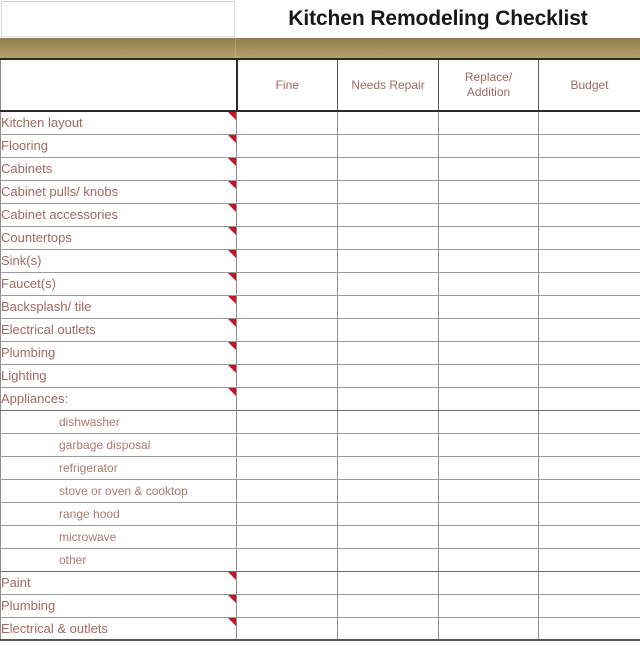 This screenshot has width=640, height=651. Describe the element at coordinates (118, 536) in the screenshot. I see `row-label-cell: microwave` at that location.